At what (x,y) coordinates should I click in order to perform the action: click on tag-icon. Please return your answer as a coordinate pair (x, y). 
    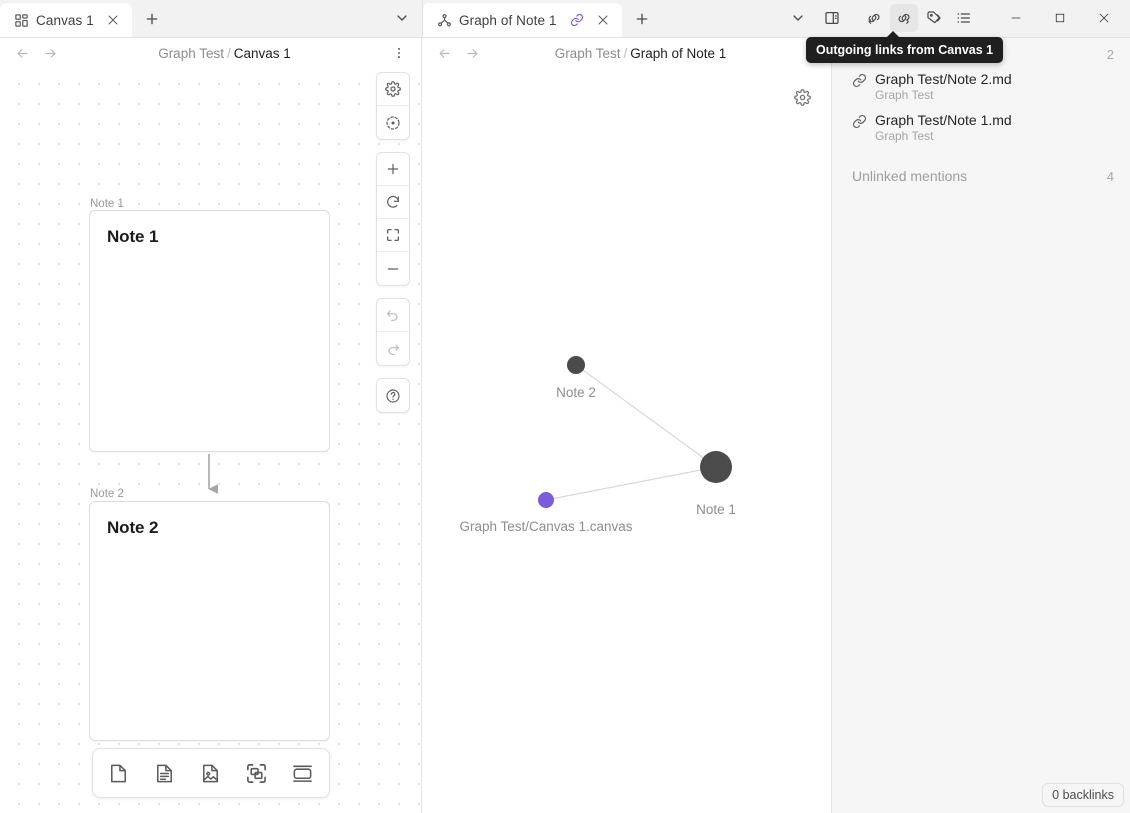
    Looking at the image, I should click on (934, 18).